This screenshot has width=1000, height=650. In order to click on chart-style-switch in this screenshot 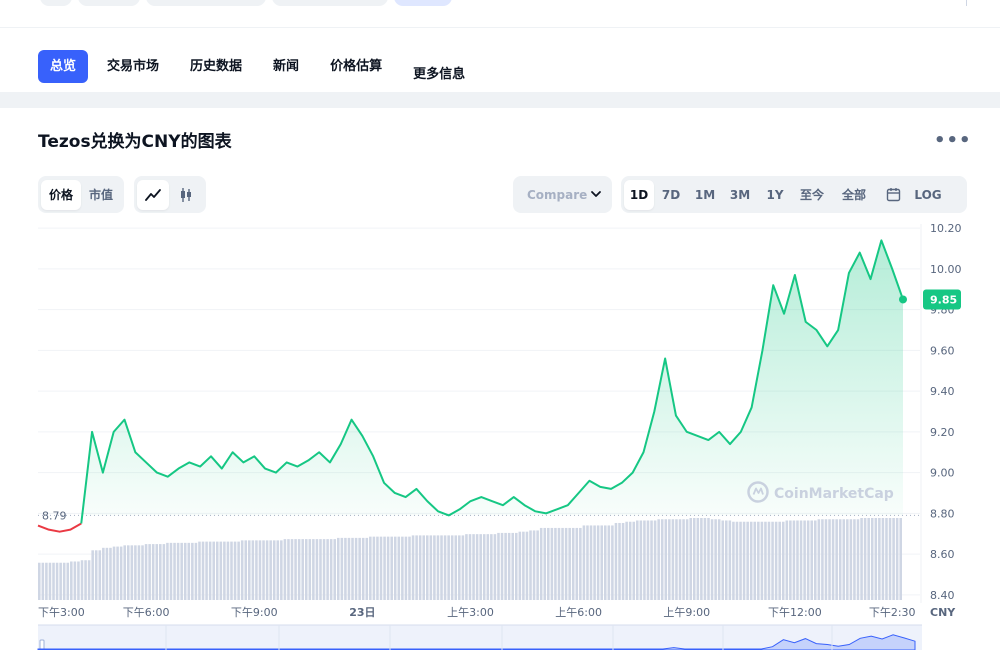, I will do `click(170, 194)`.